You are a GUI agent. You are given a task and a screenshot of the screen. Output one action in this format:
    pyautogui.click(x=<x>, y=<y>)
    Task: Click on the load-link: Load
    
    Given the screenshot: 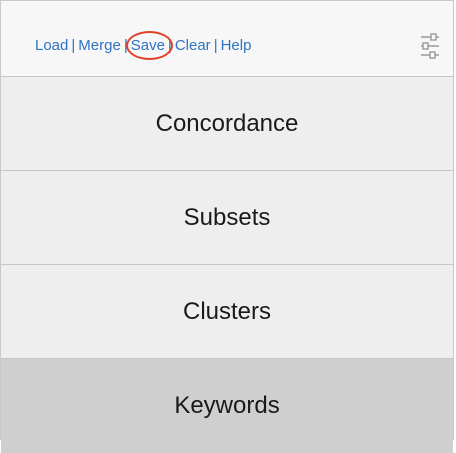 What is the action you would take?
    pyautogui.click(x=51, y=45)
    